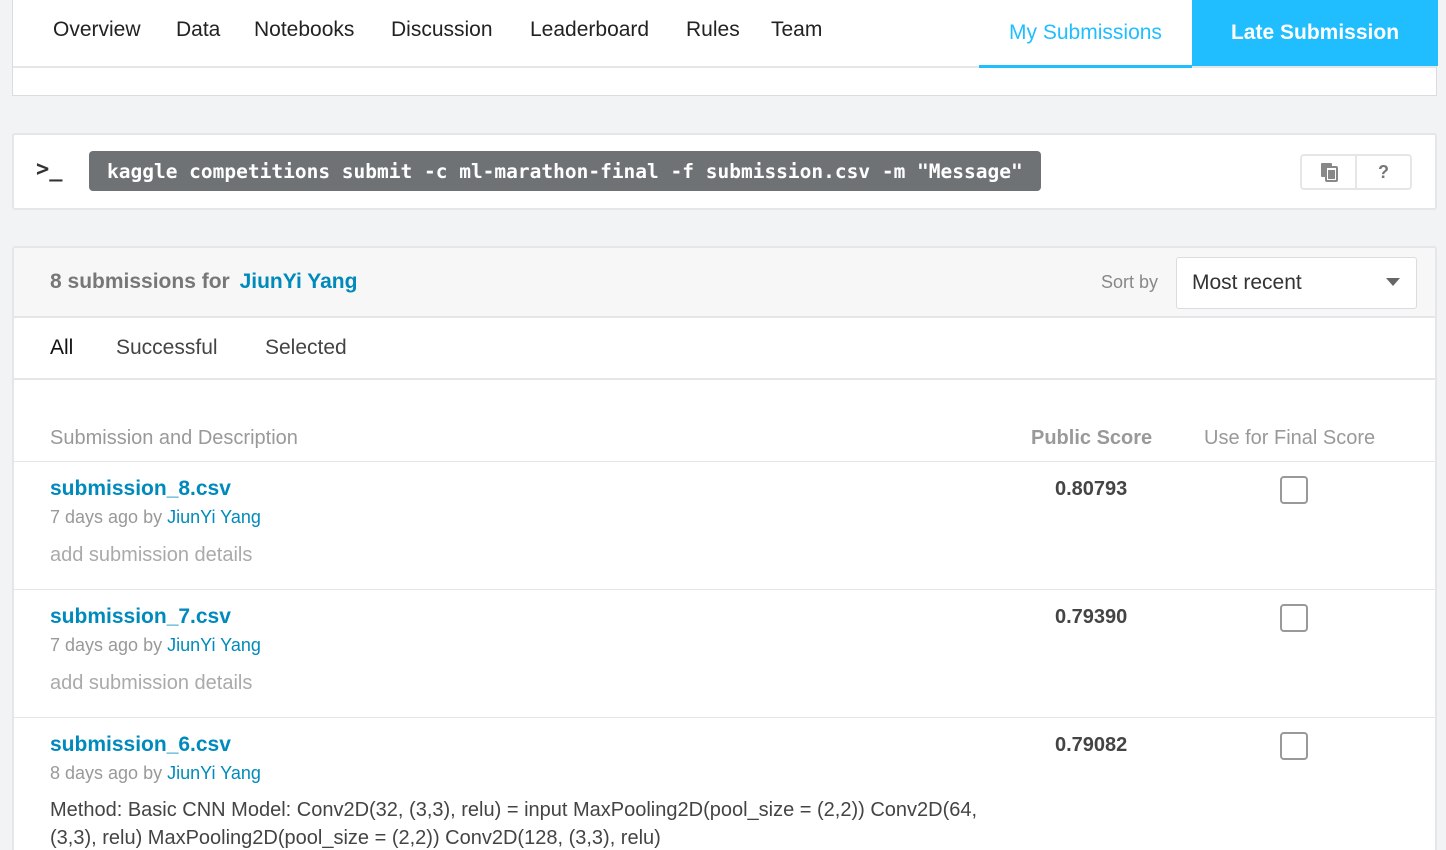 The height and width of the screenshot is (850, 1446). What do you see at coordinates (1315, 33) in the screenshot?
I see `late-submission-button: Late Submission` at bounding box center [1315, 33].